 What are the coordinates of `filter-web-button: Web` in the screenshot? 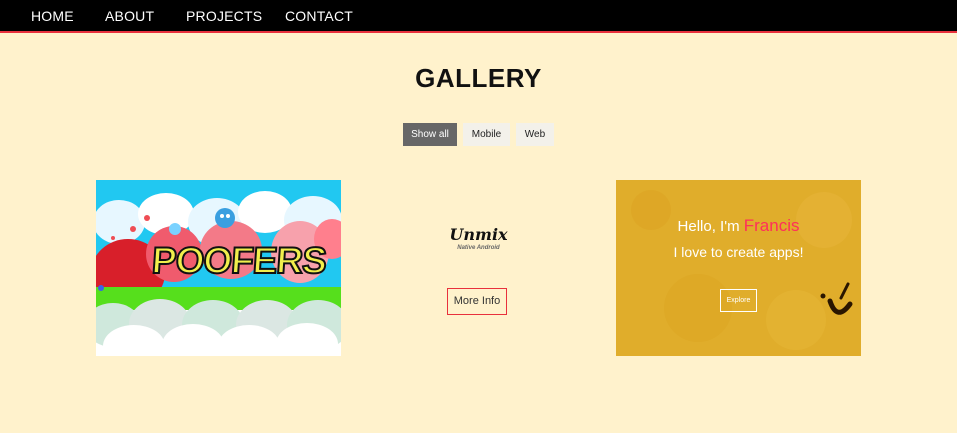 It's located at (535, 134).